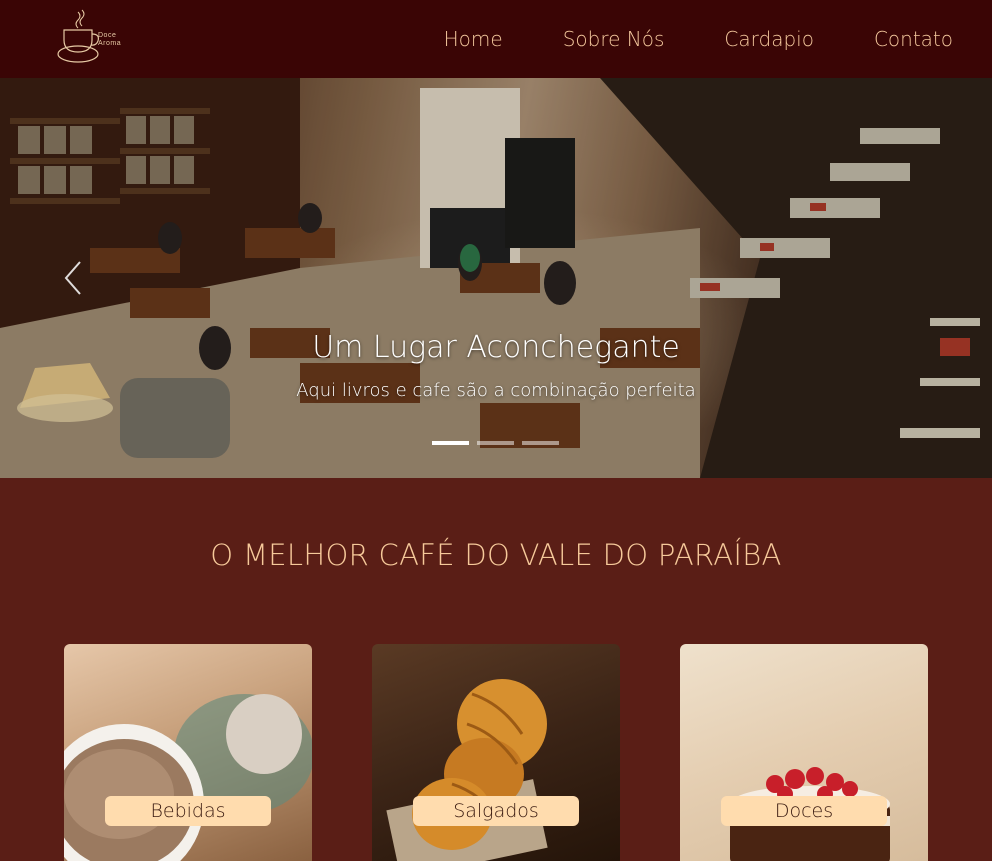 This screenshot has height=861, width=992. What do you see at coordinates (913, 39) in the screenshot?
I see `nav-link-contato: Contato` at bounding box center [913, 39].